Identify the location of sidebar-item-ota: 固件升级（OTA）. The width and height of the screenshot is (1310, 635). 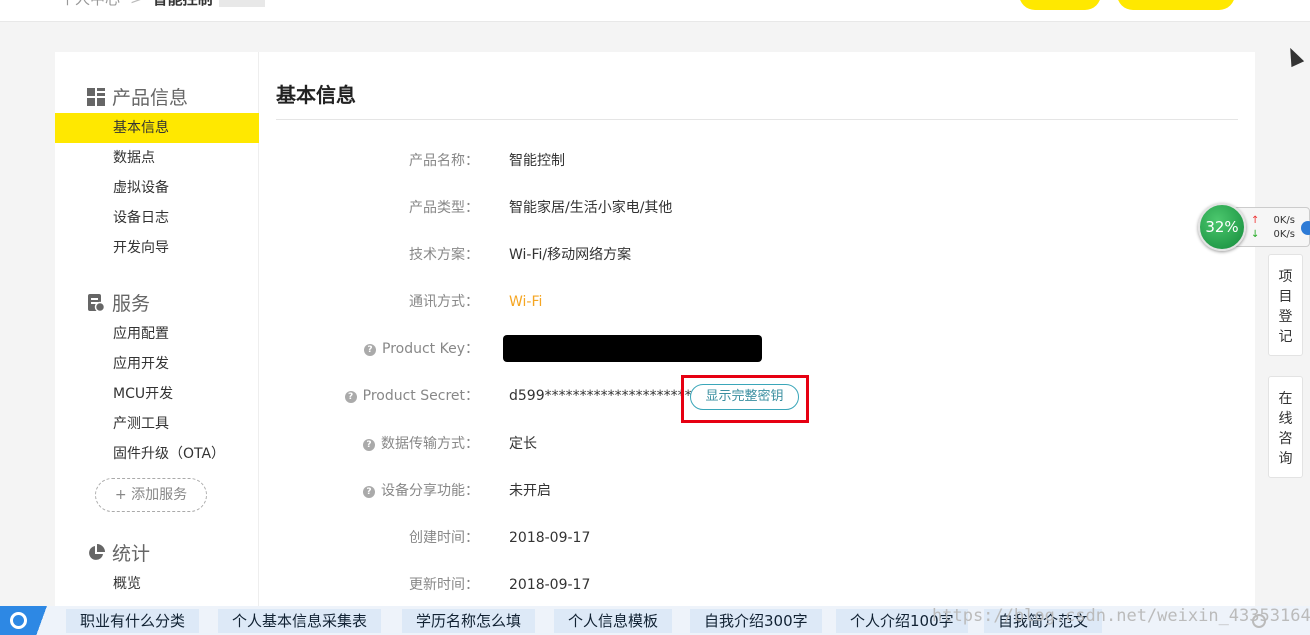
(157, 454).